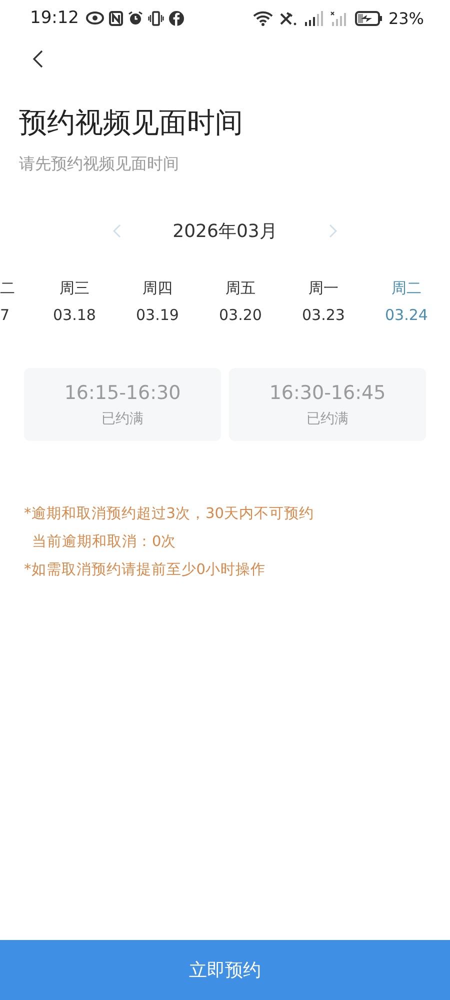 This screenshot has width=450, height=1000. Describe the element at coordinates (104, 542) in the screenshot. I see `notice-text: 当前逾期和取消：0次` at that location.